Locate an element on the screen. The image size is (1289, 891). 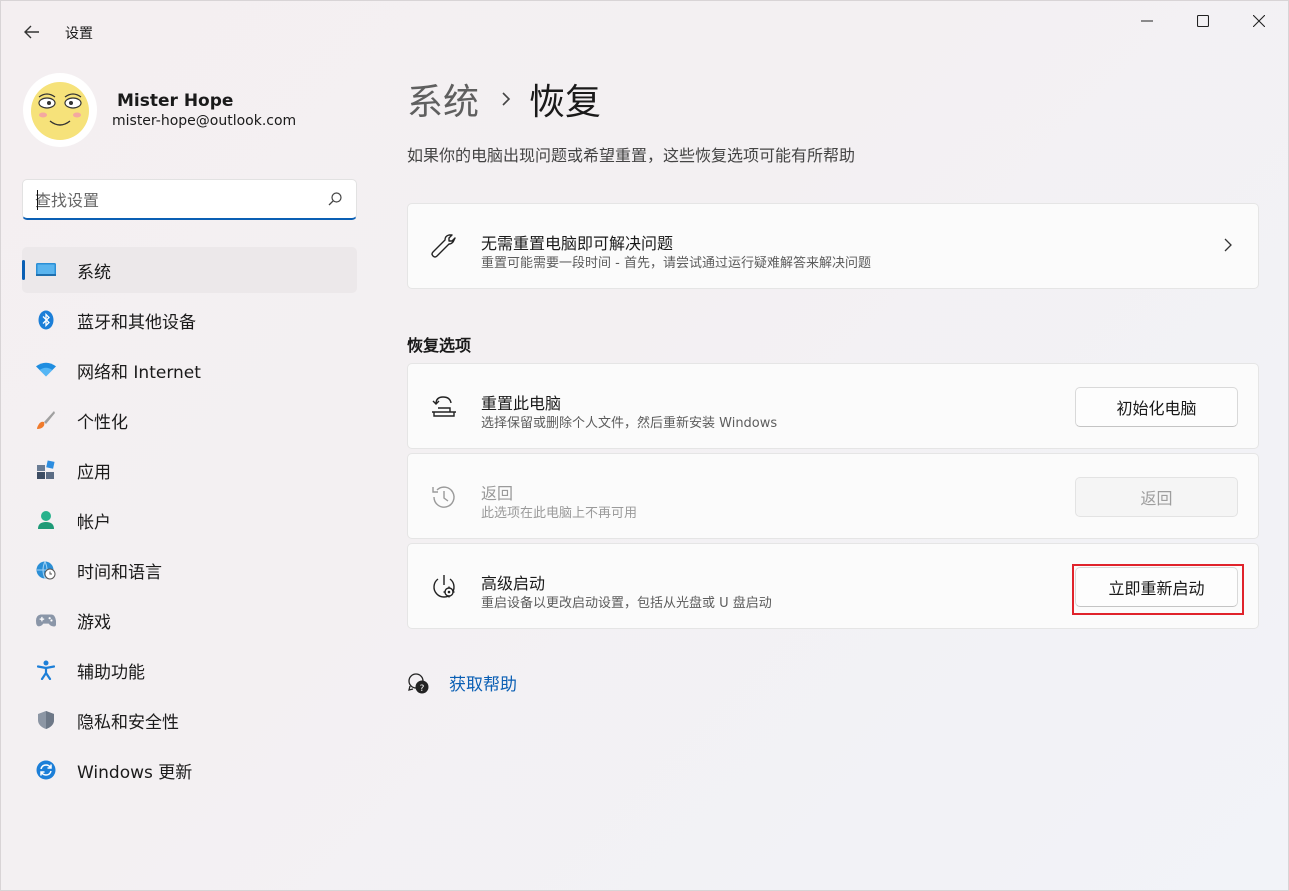
sidebar-item-label: 网络和 Internet is located at coordinates (139, 372).